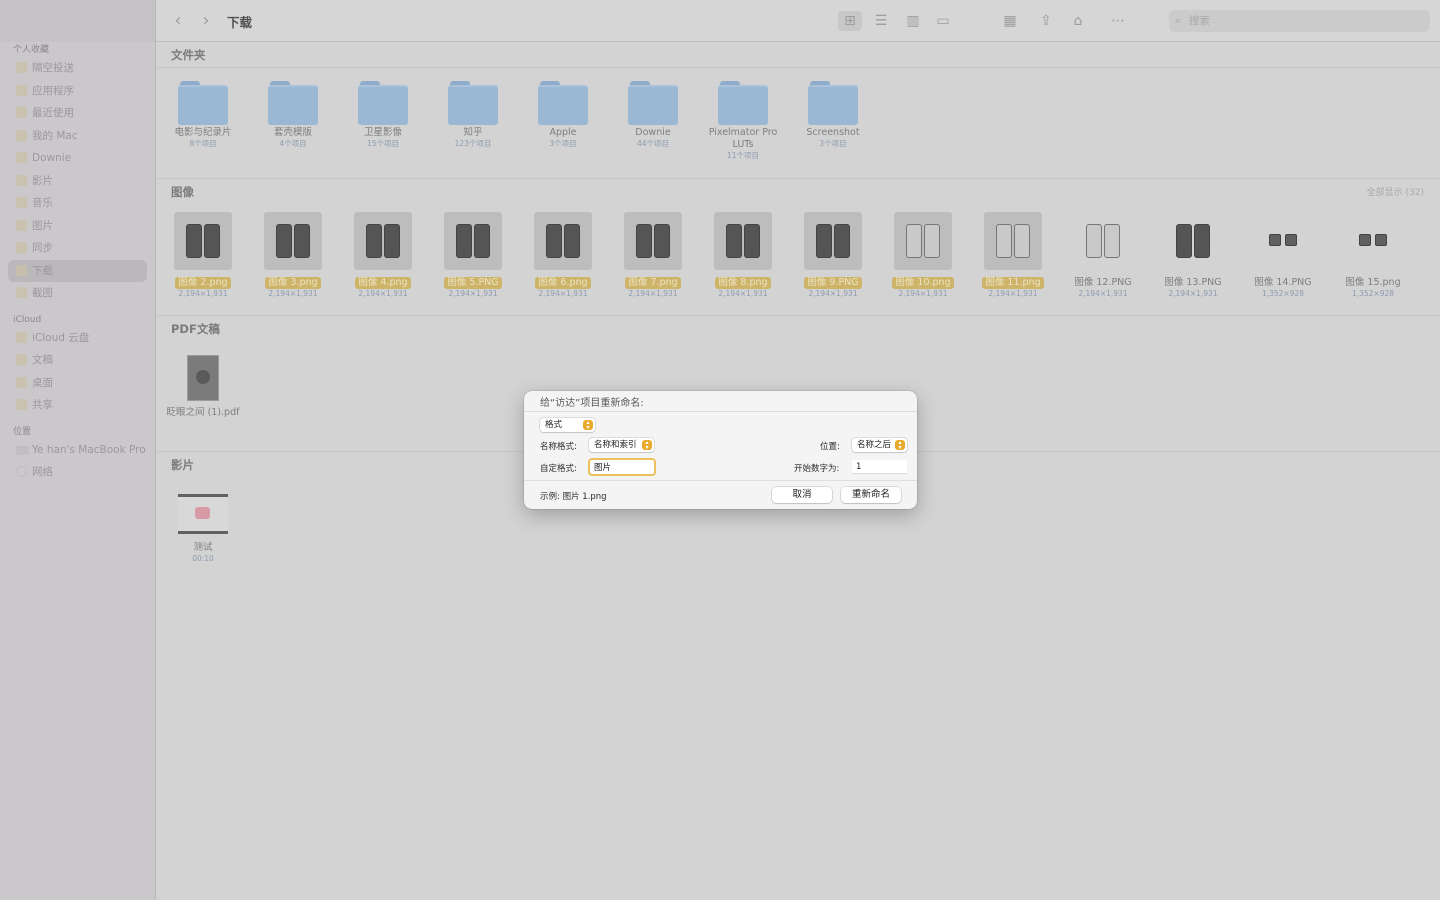 Image resolution: width=1440 pixels, height=900 pixels. Describe the element at coordinates (203, 378) in the screenshot. I see `pdf-thumbnail` at that location.